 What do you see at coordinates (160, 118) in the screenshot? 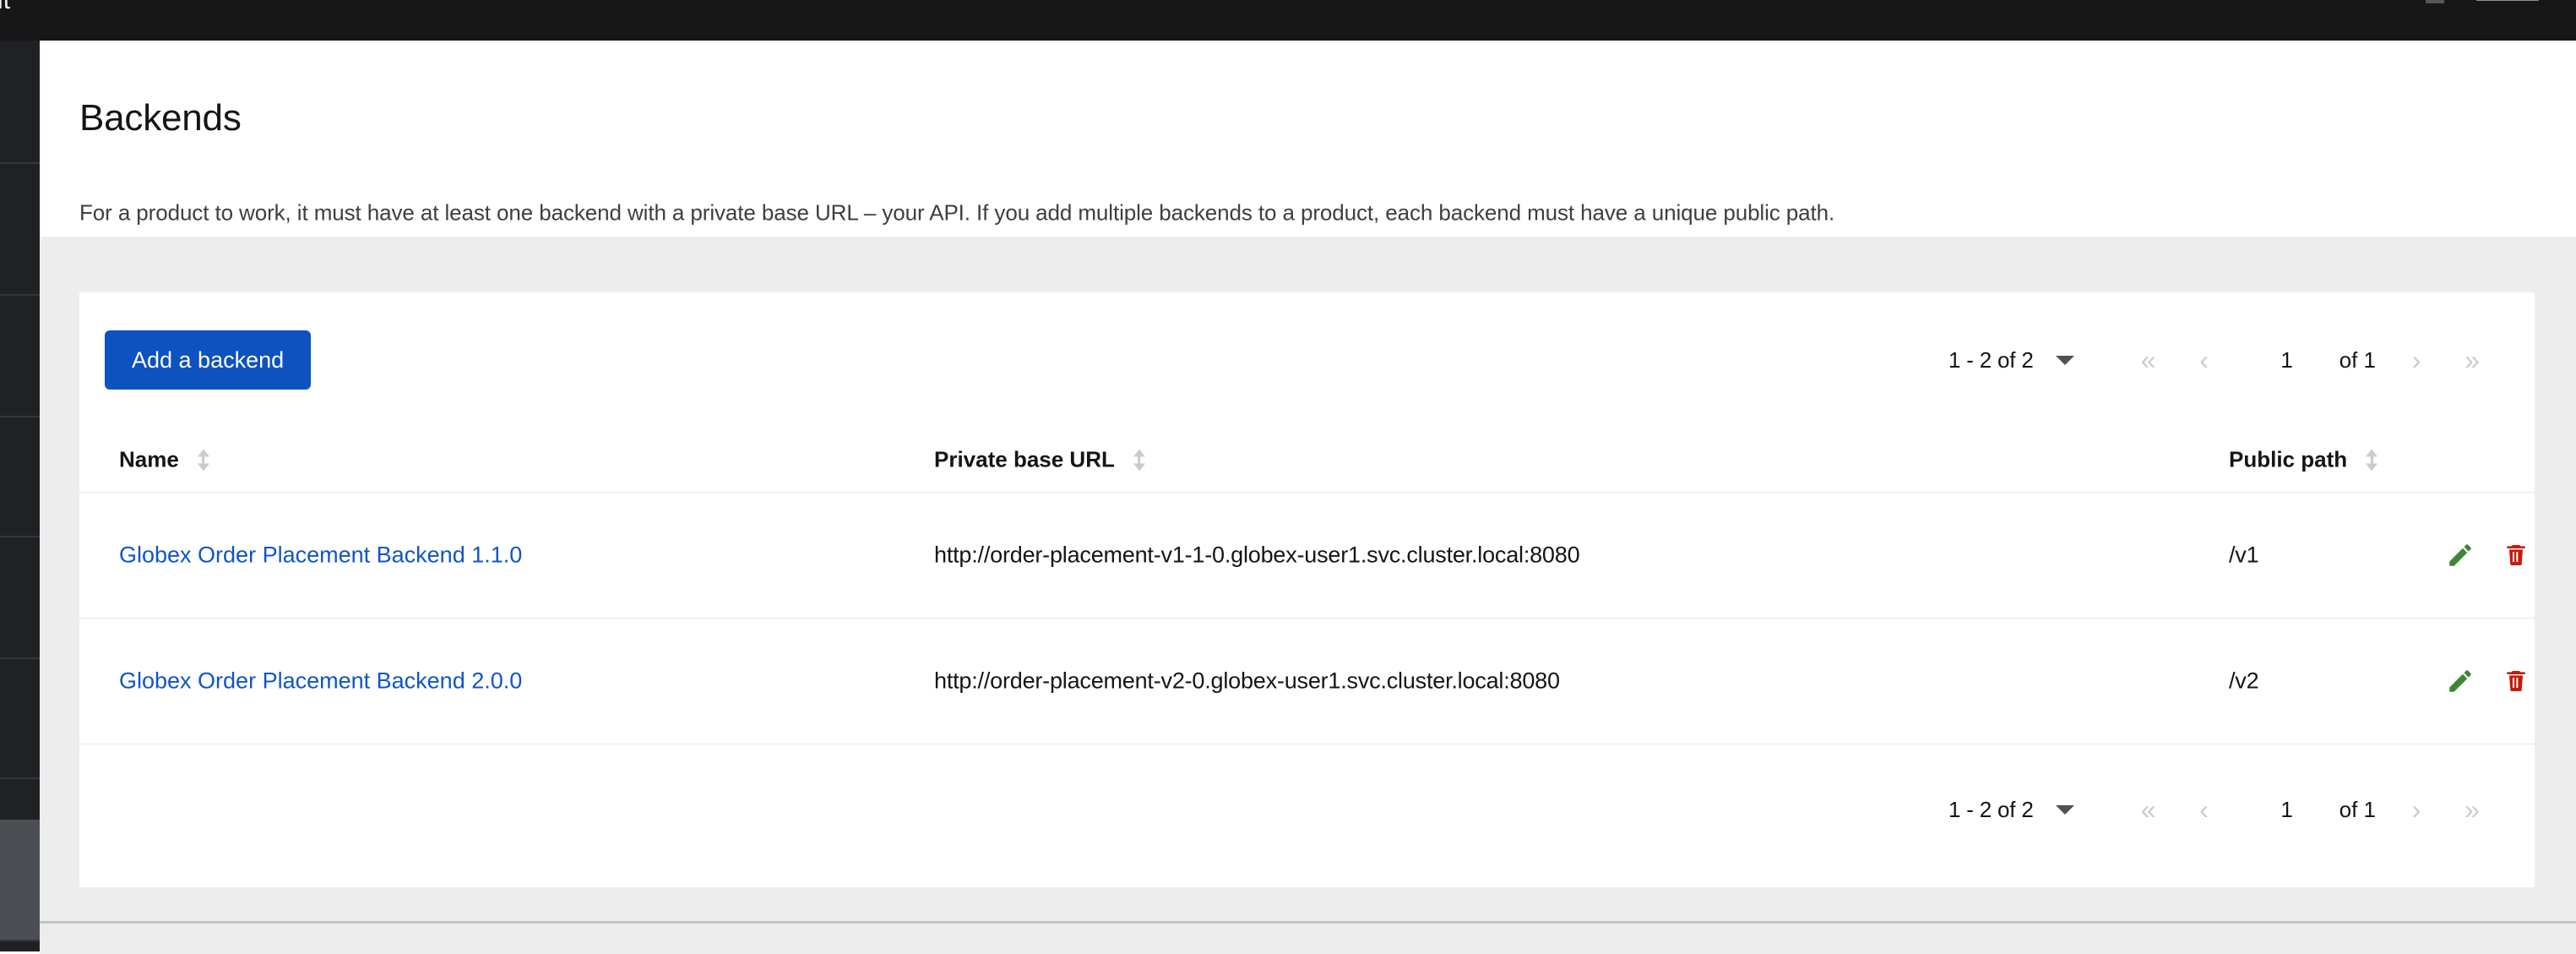
I see `page-title: Backends` at bounding box center [160, 118].